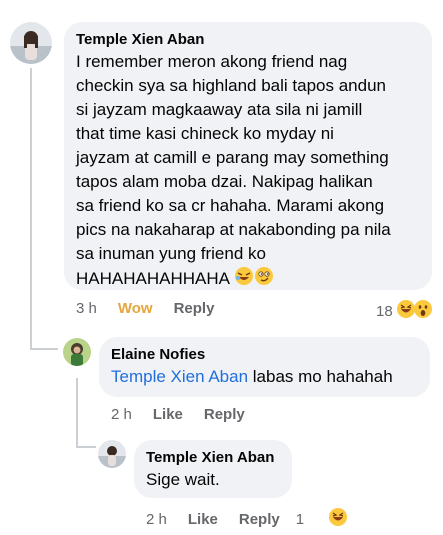 Image resolution: width=443 pixels, height=535 pixels. Describe the element at coordinates (264, 279) in the screenshot. I see `smirk-emoji-icon` at that location.